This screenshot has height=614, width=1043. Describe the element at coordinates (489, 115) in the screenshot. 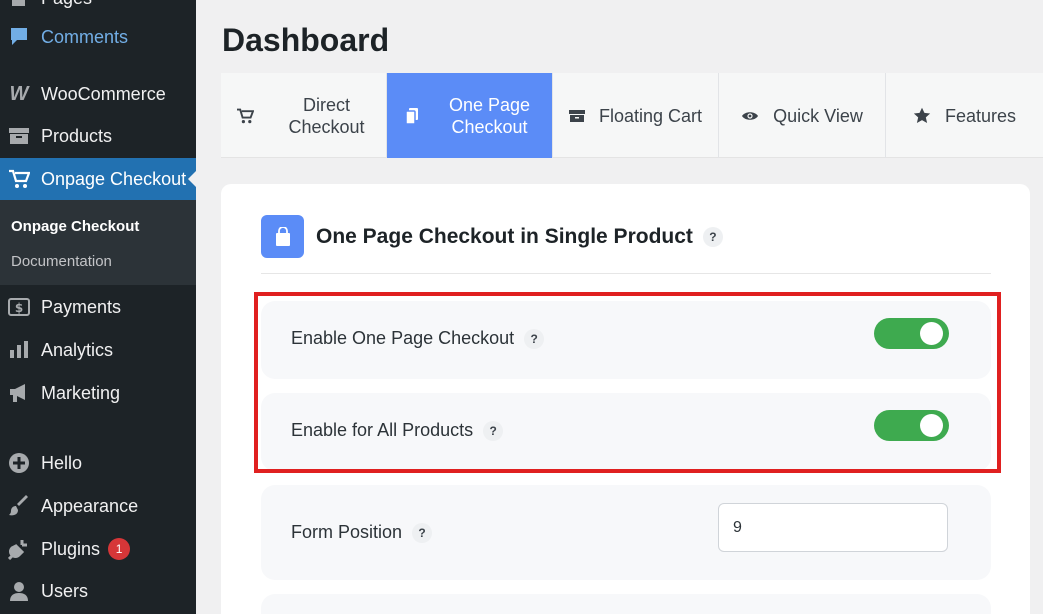

I see `tab-label: One Page Checkout` at that location.